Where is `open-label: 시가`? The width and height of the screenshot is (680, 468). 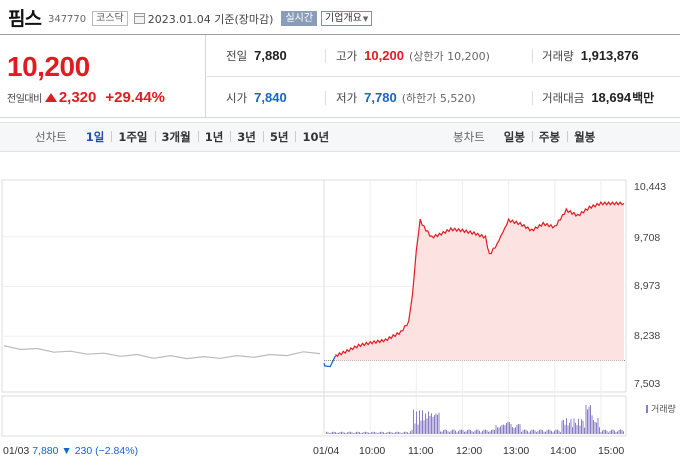
open-label: 시가 is located at coordinates (237, 97).